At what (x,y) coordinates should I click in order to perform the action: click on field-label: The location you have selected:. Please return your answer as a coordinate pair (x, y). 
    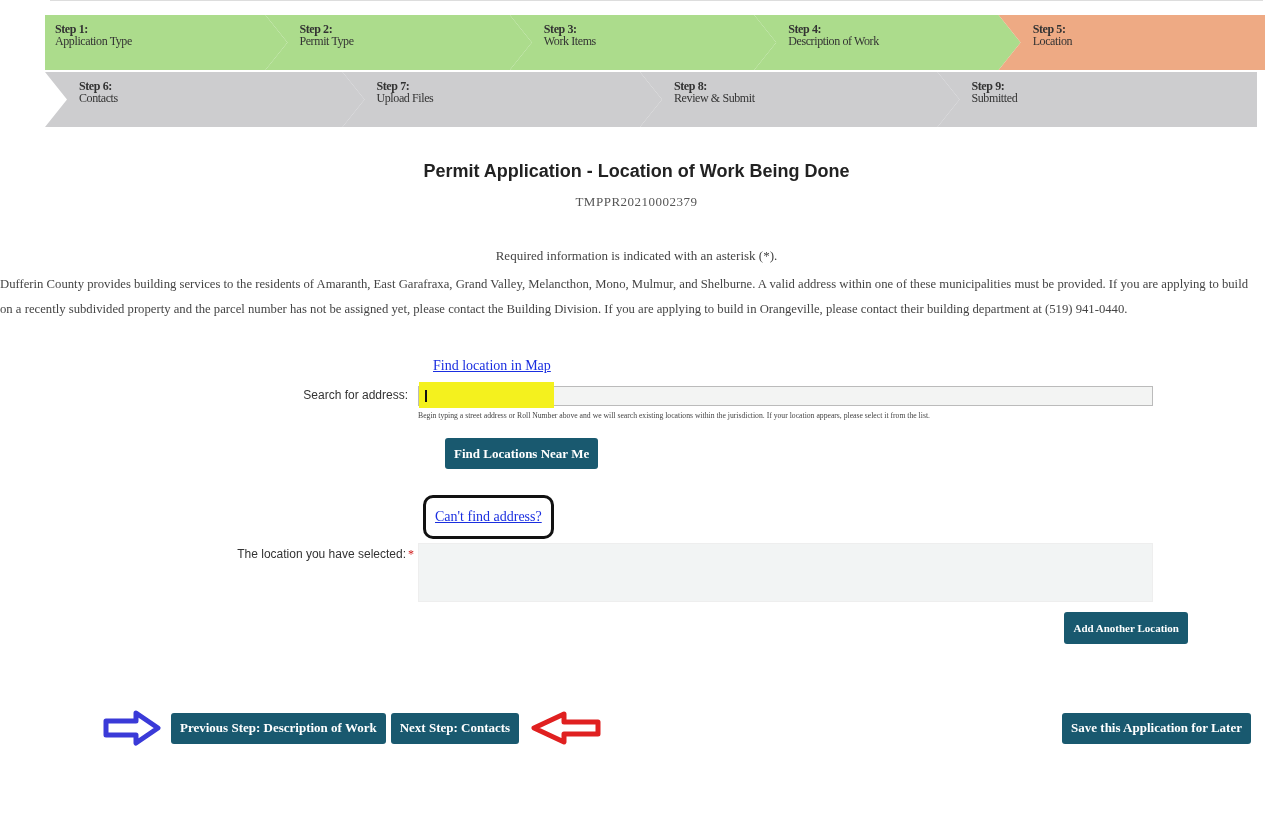
    Looking at the image, I should click on (322, 554).